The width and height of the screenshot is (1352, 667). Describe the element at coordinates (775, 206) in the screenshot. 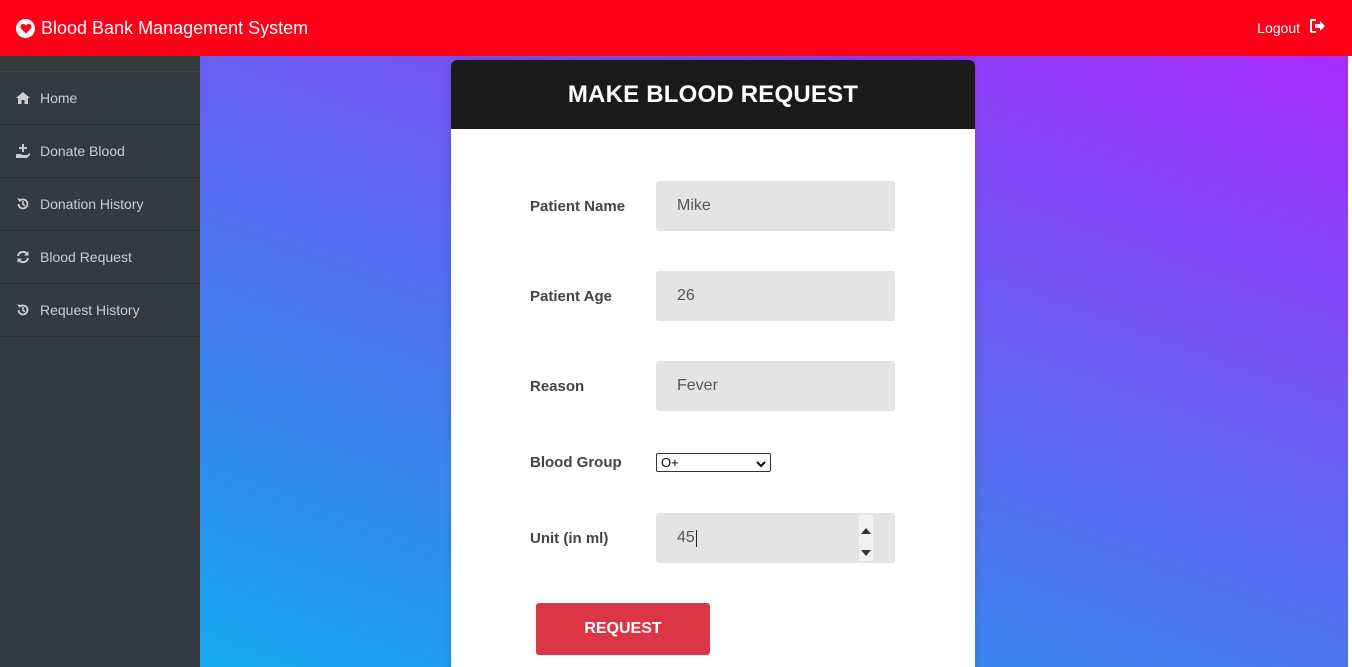

I see `patient-name-input` at that location.